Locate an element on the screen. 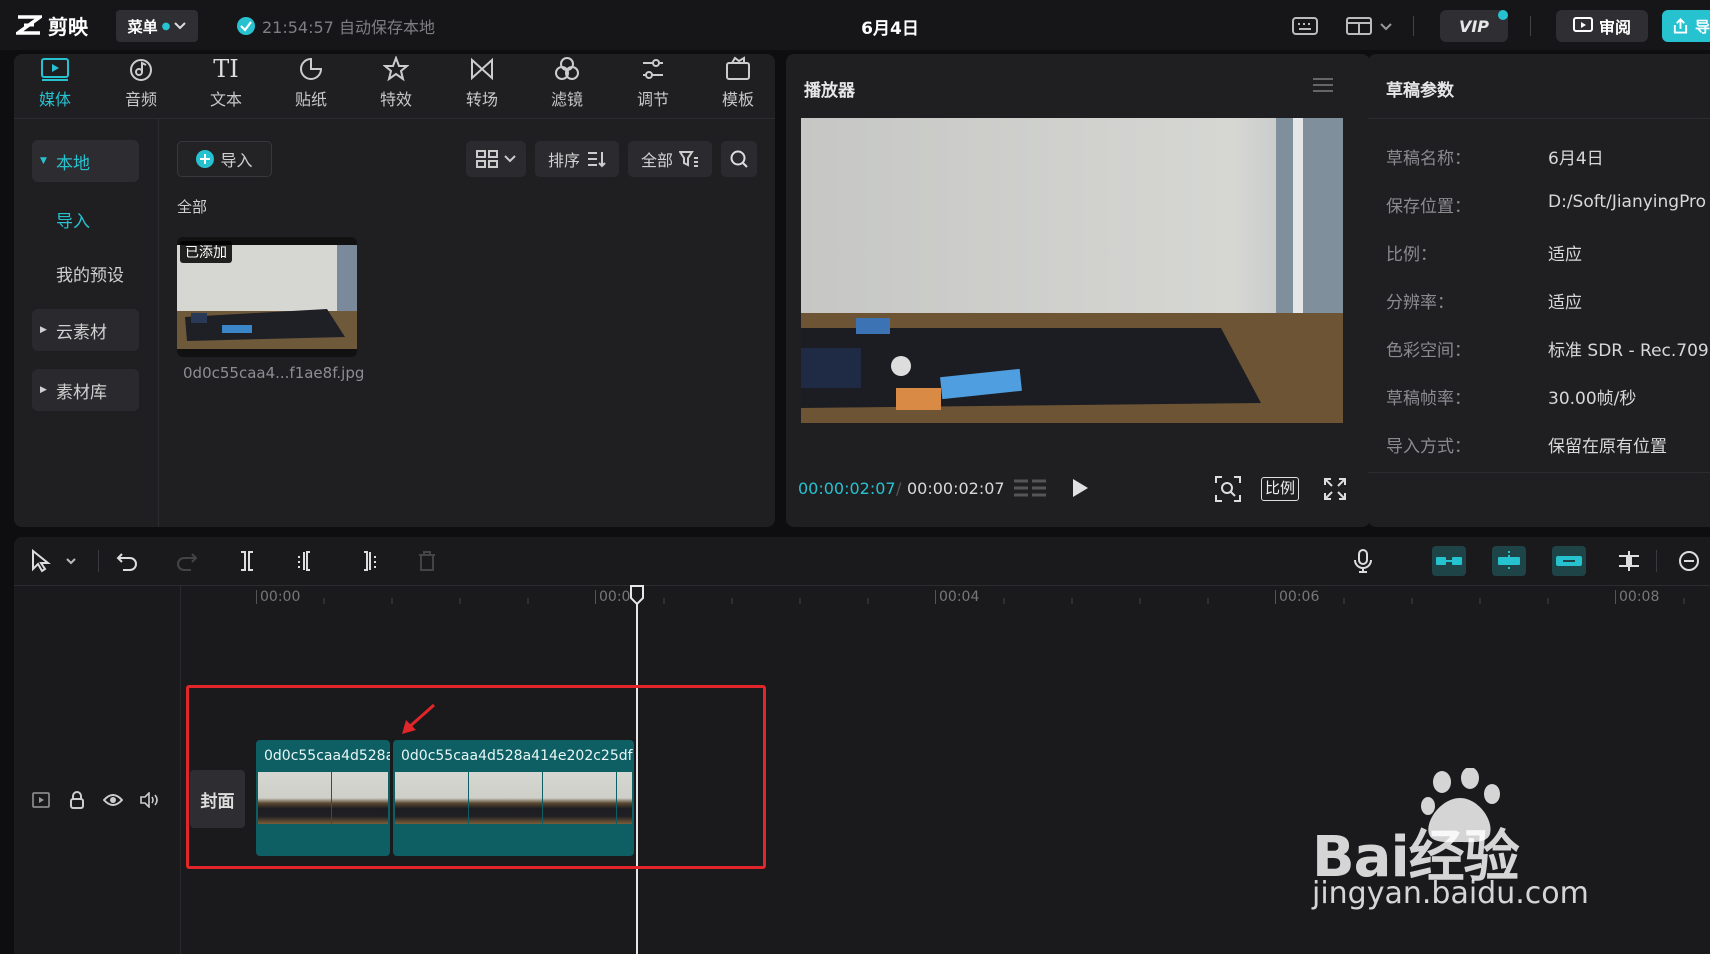  section-label: 全部 is located at coordinates (192, 207).